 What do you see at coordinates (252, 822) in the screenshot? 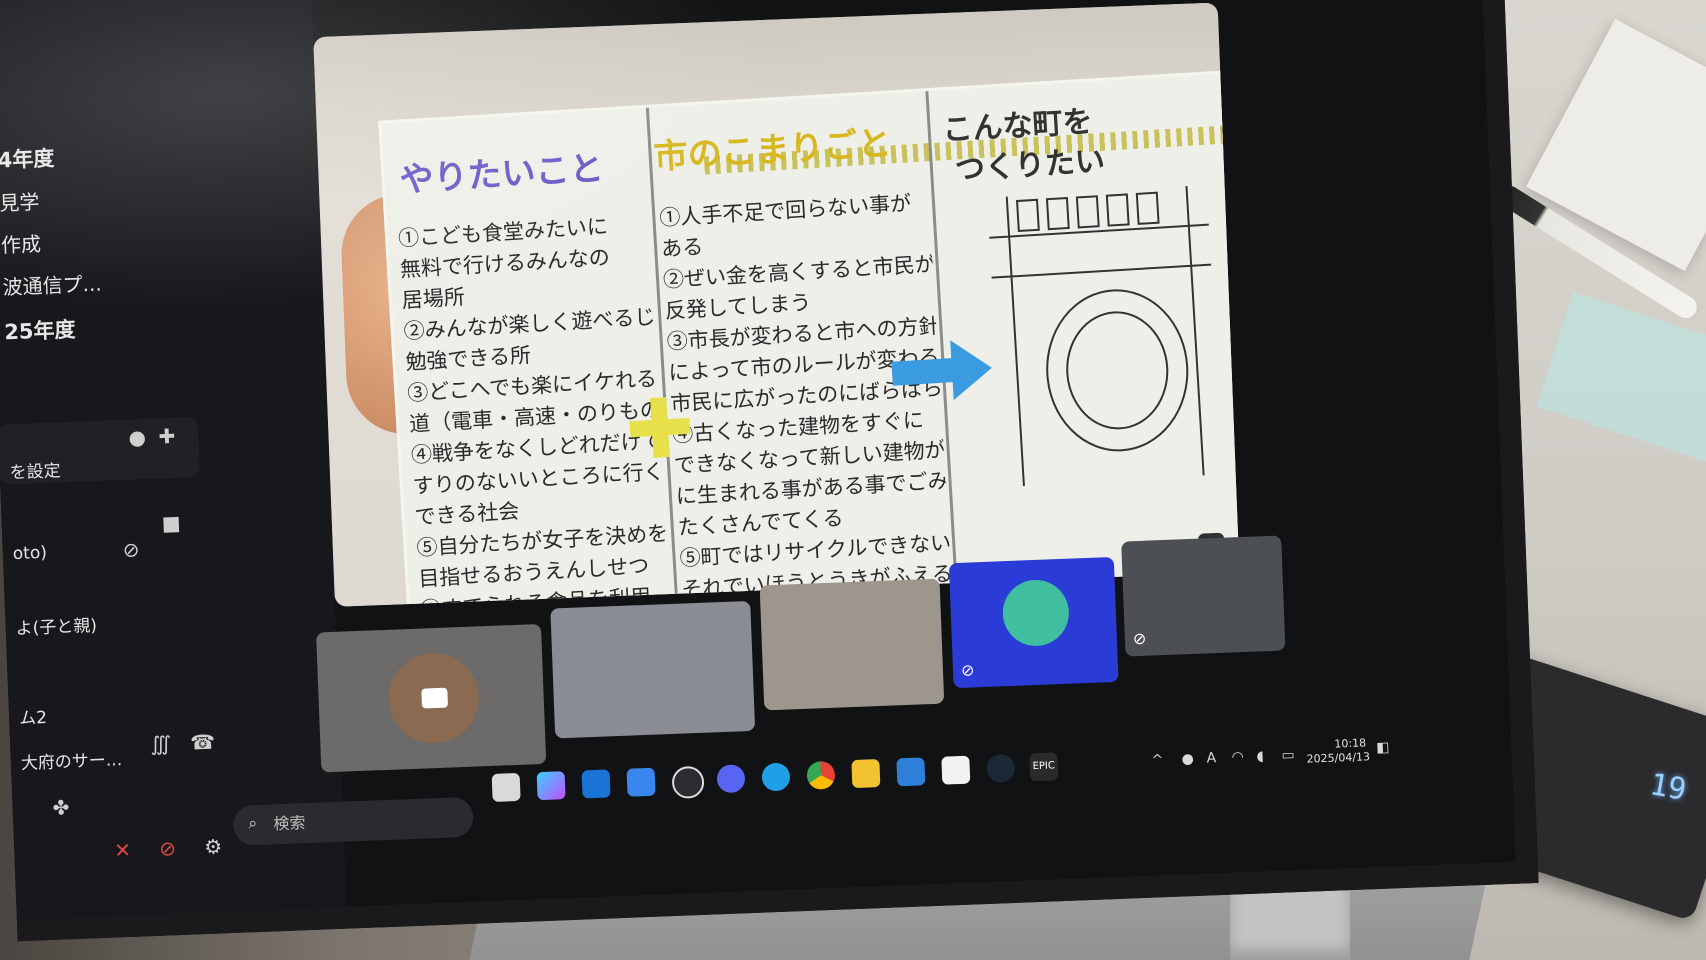
I see `search-icon: ⌕` at bounding box center [252, 822].